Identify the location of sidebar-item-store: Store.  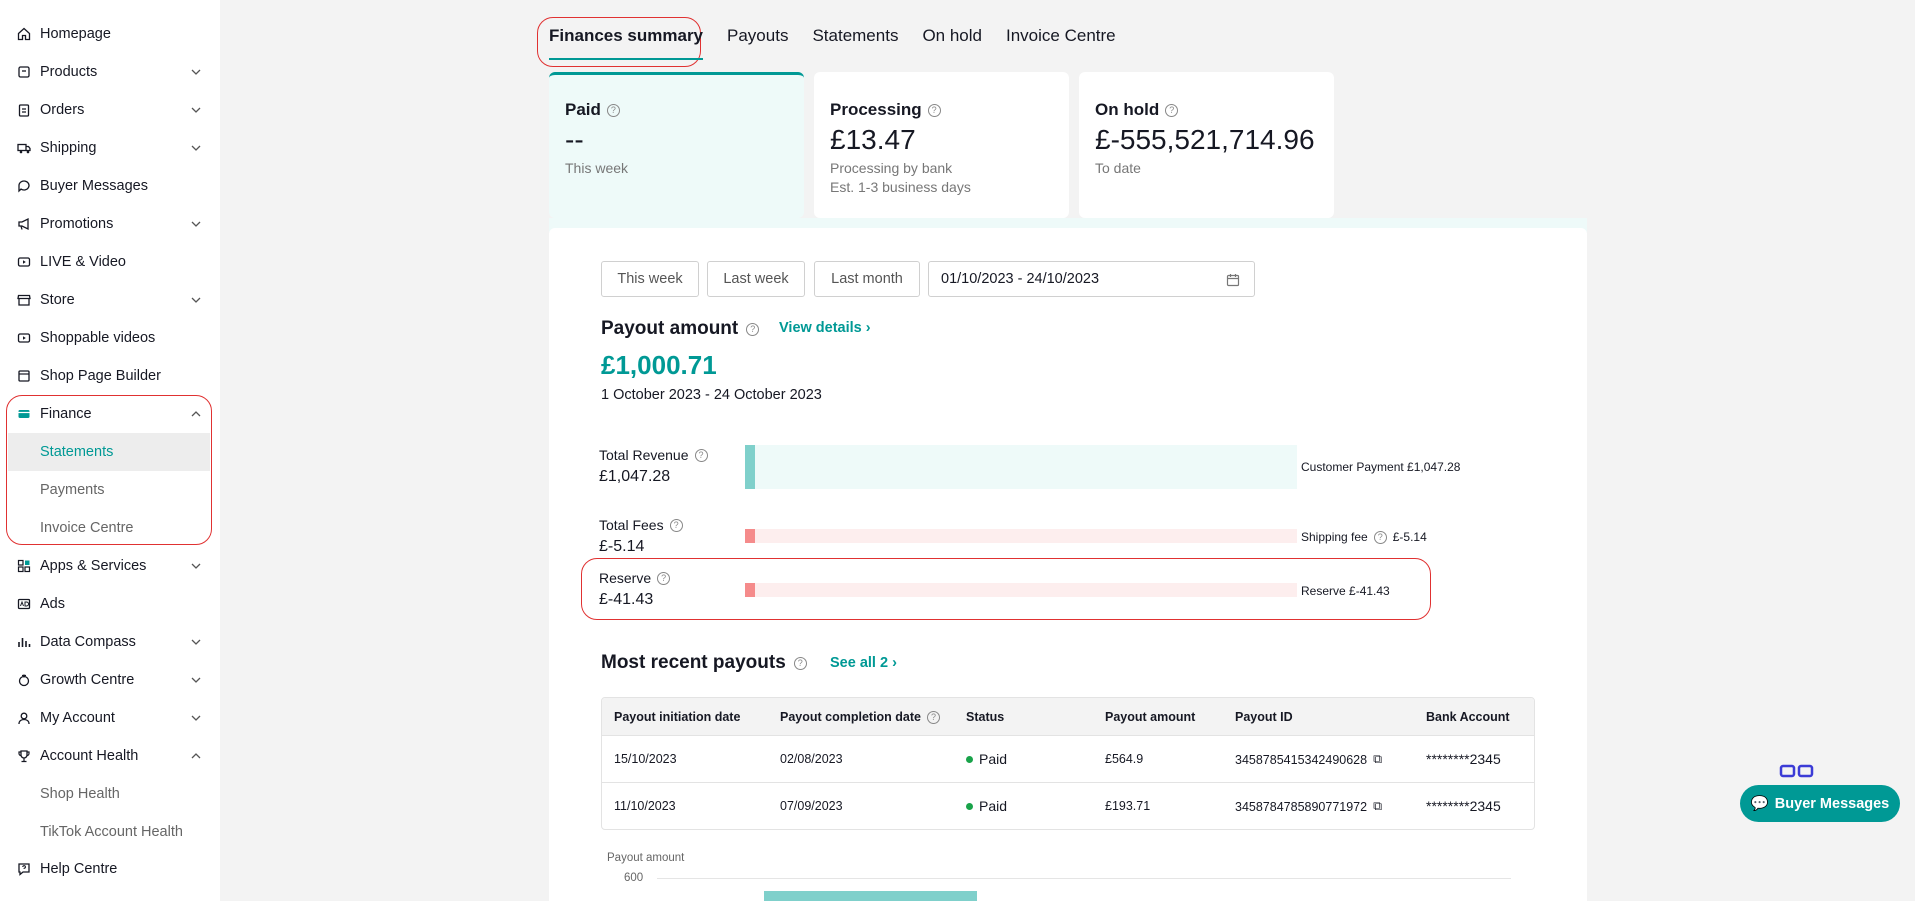
(110, 300).